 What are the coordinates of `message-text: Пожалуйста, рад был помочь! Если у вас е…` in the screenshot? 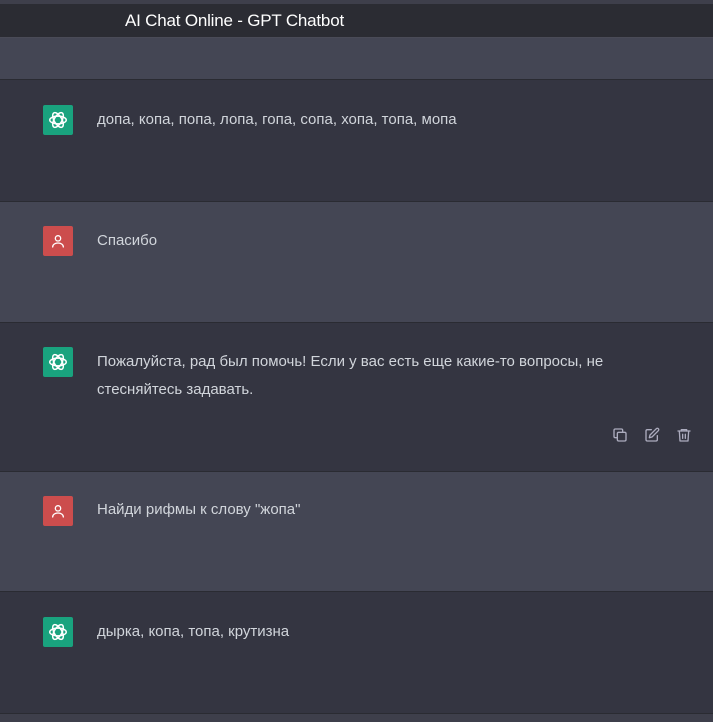 It's located at (350, 375).